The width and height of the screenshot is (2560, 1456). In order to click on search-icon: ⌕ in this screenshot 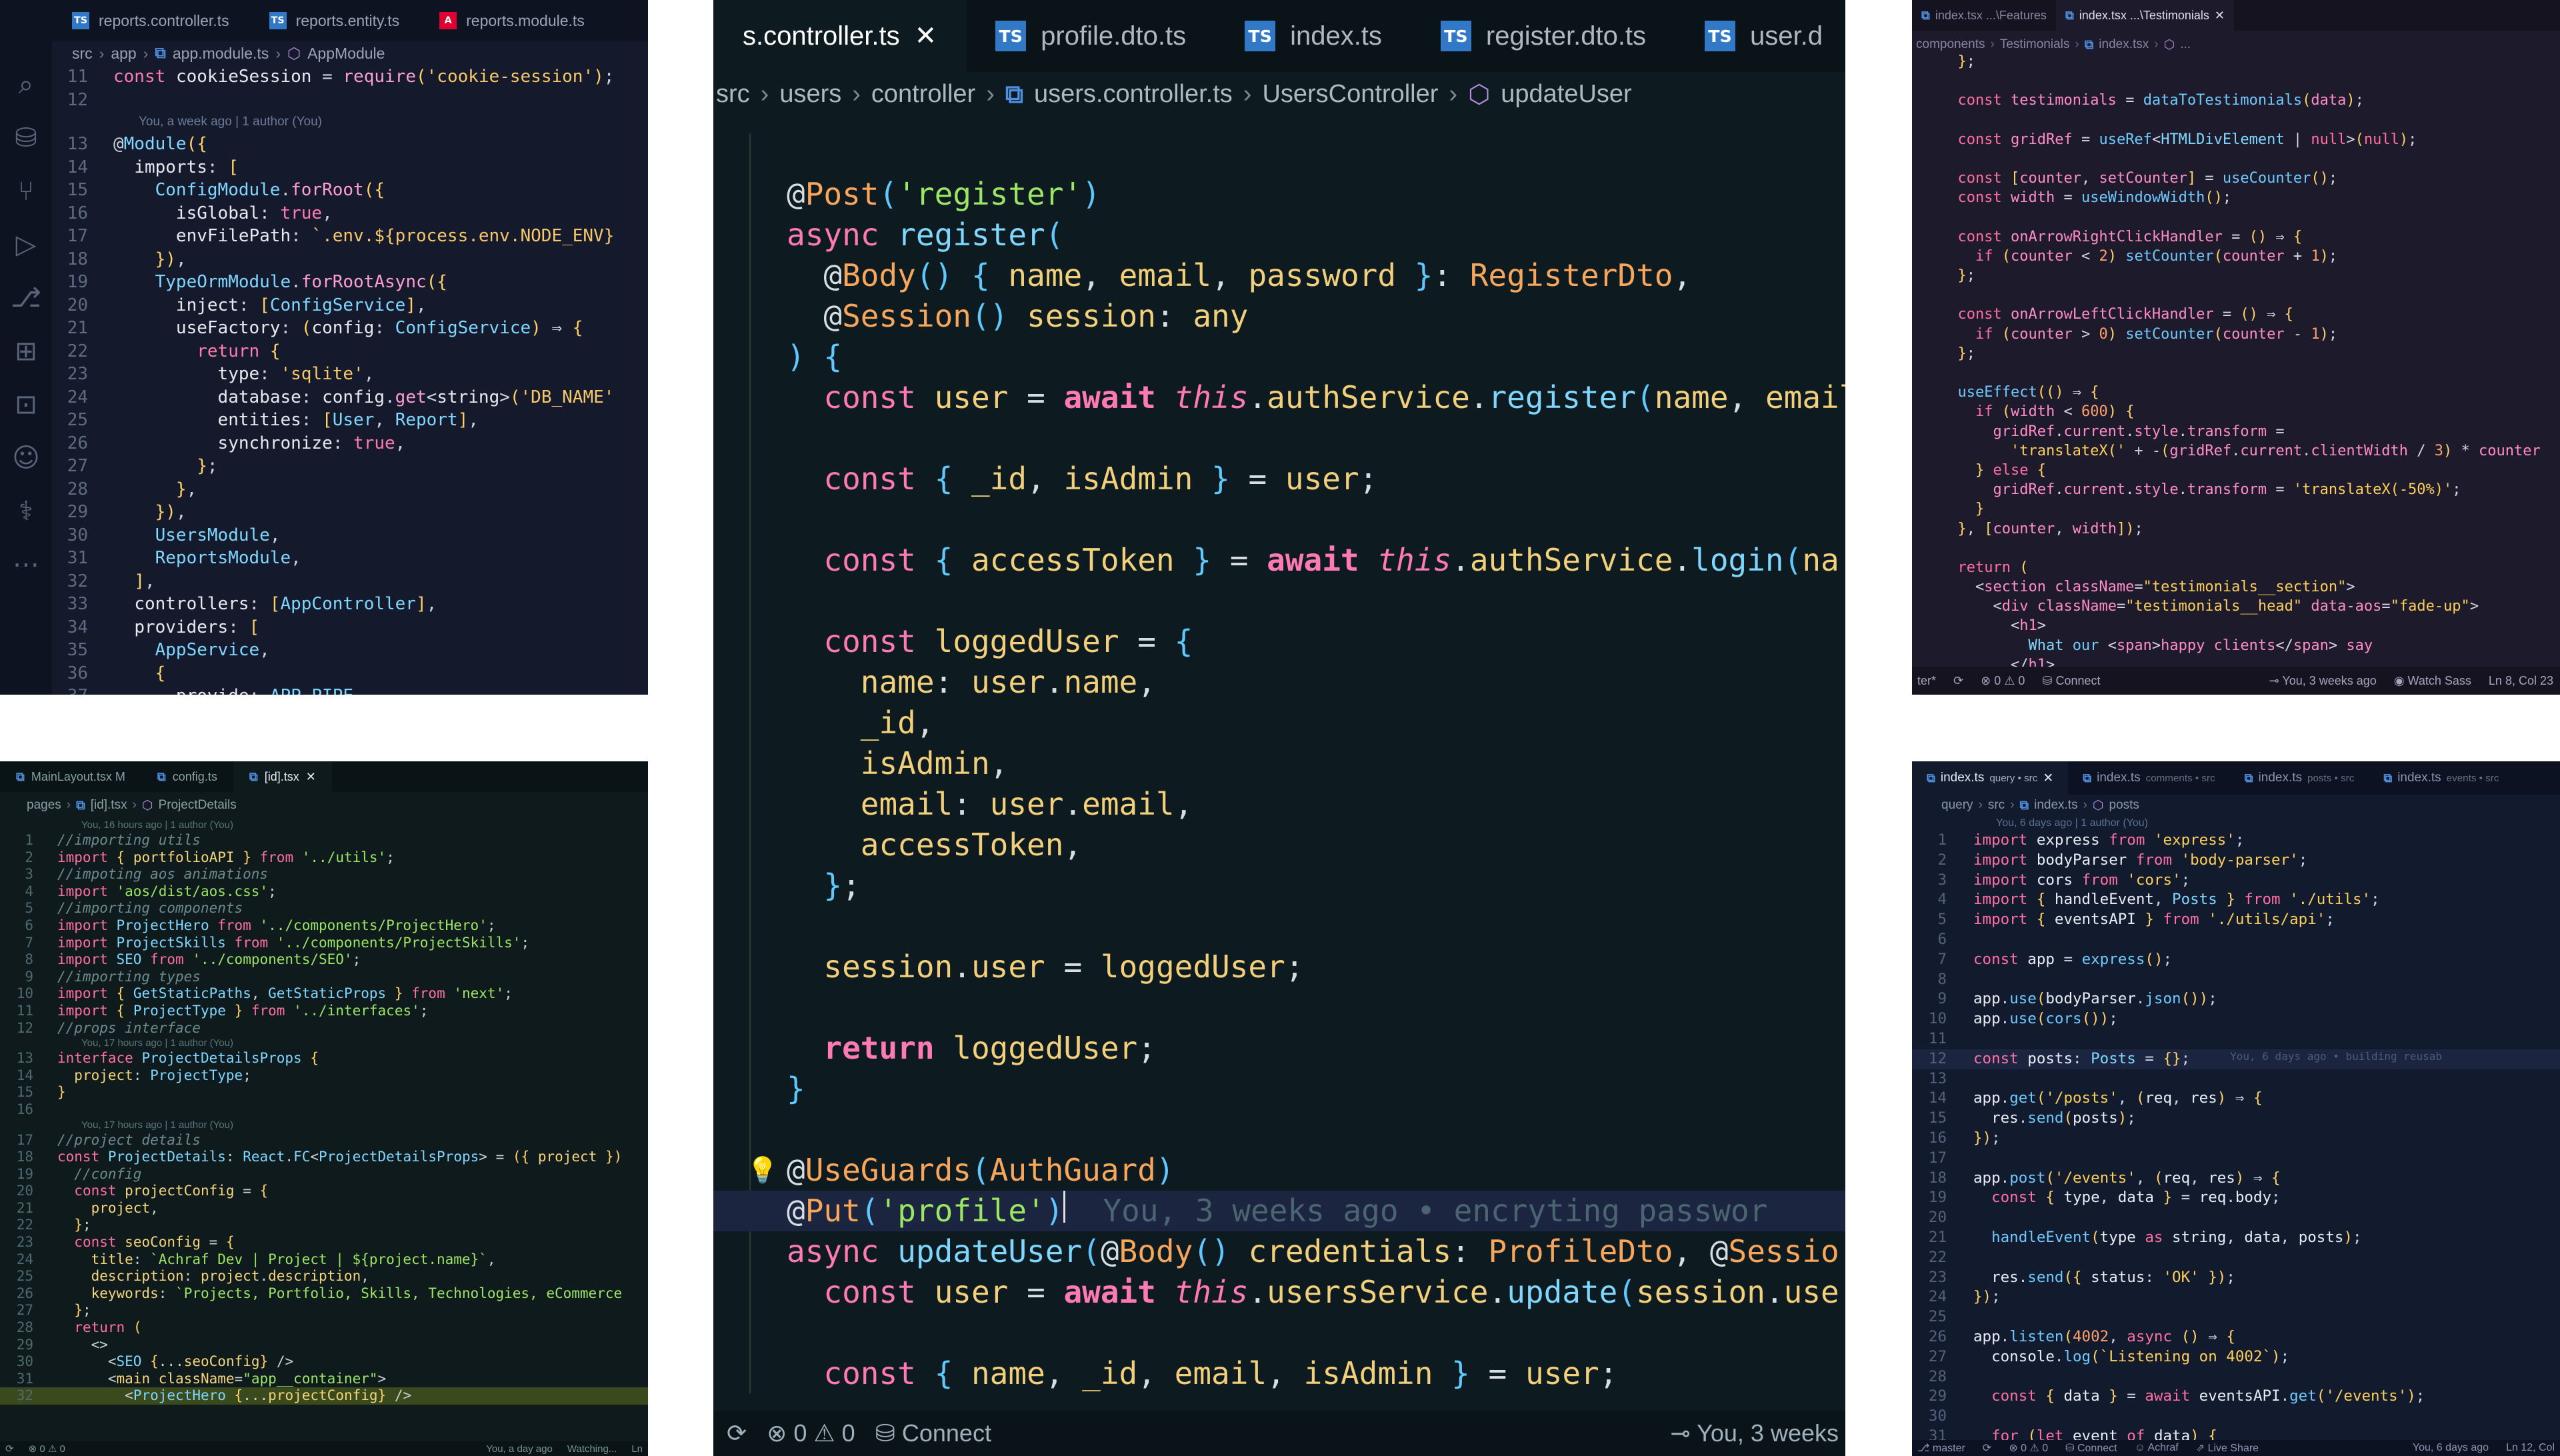, I will do `click(26, 84)`.